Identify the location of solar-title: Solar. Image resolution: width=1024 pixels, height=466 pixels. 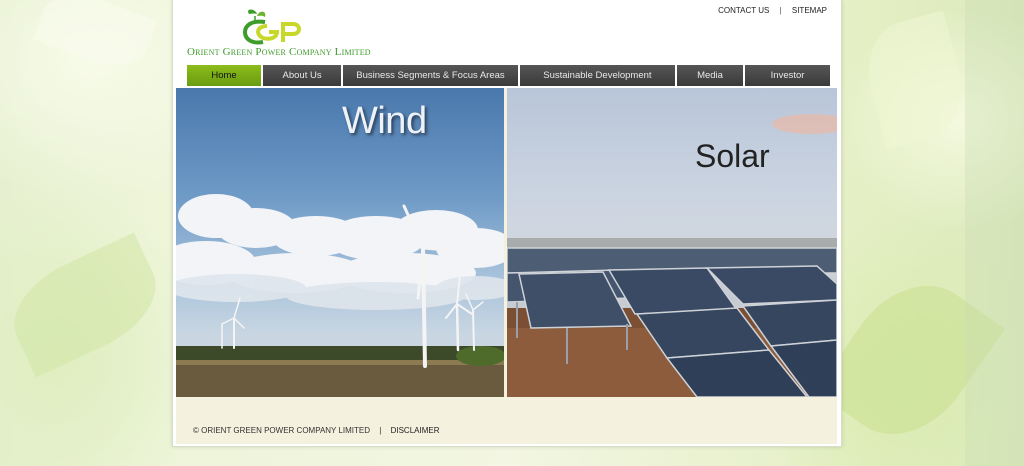
(732, 156).